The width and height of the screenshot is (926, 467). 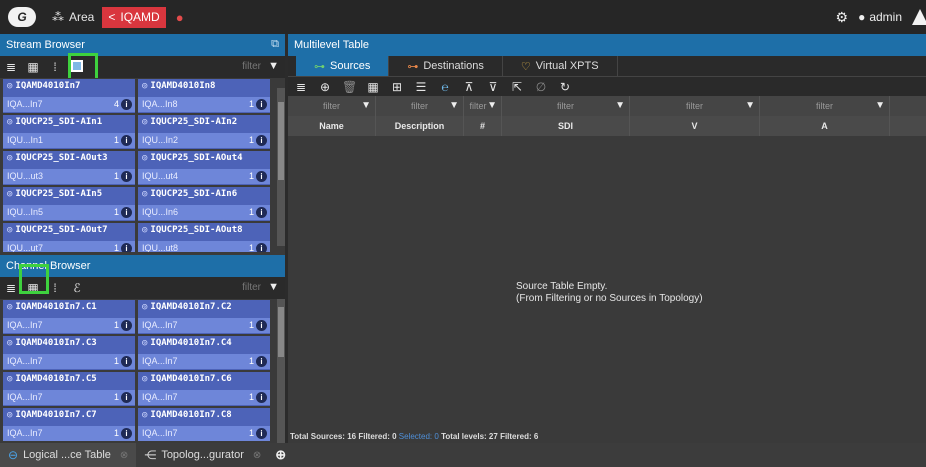 What do you see at coordinates (69, 204) in the screenshot?
I see `stream-tile: ◎ IQUCP25_SDI-AIn5 IQU...In5 1 i` at bounding box center [69, 204].